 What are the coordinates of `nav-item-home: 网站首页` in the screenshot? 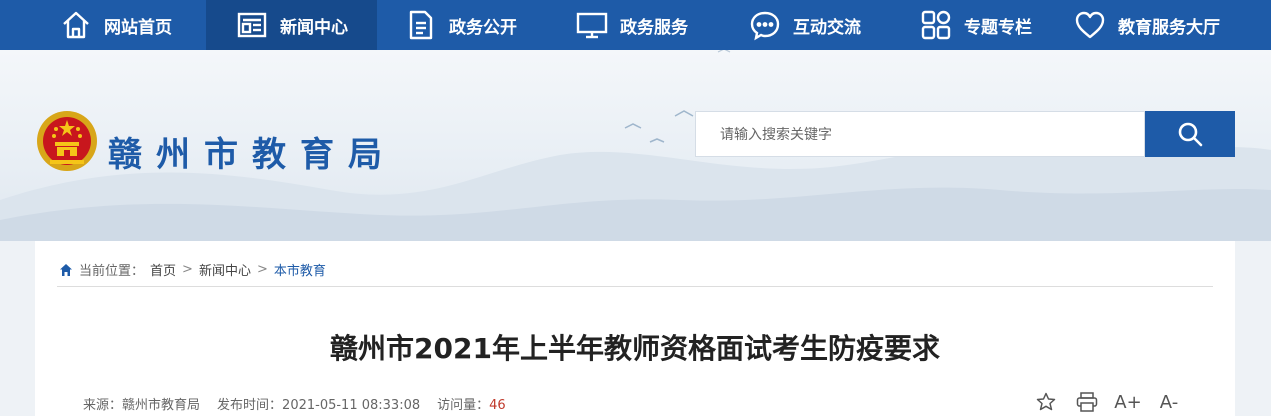 It's located at (116, 25).